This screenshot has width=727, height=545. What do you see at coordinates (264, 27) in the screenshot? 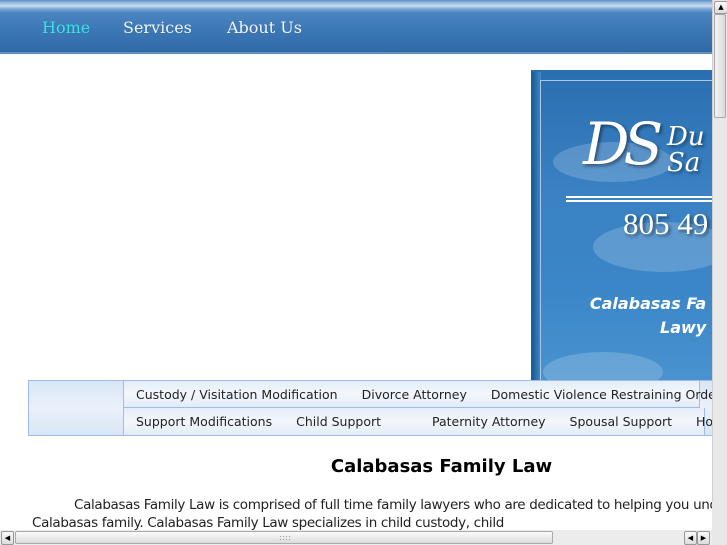
I see `nav-about-us-link: About Us` at bounding box center [264, 27].